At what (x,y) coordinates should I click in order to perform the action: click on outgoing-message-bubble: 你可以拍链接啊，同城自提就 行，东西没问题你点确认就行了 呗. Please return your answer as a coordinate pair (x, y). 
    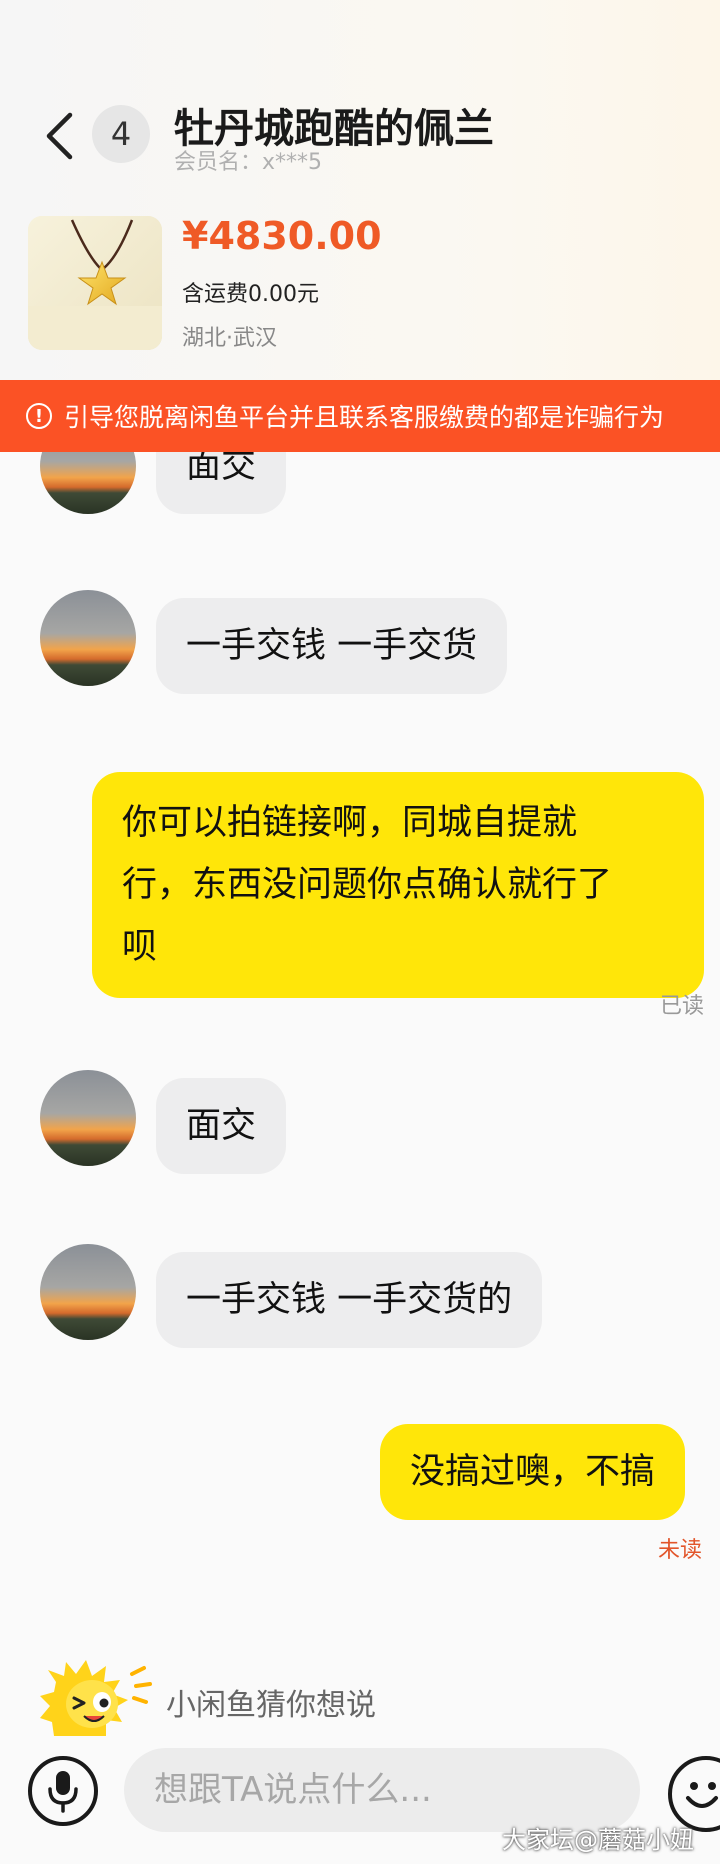
    Looking at the image, I should click on (398, 885).